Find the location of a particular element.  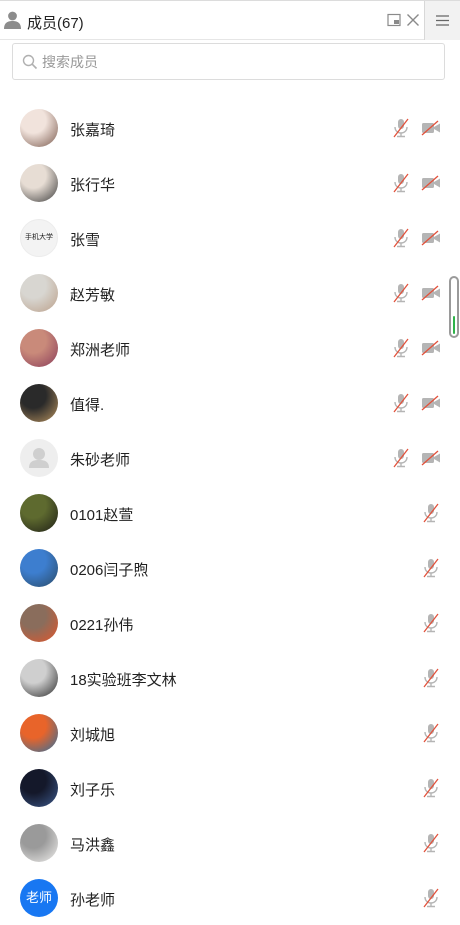

member-name: 张行华 is located at coordinates (93, 185).